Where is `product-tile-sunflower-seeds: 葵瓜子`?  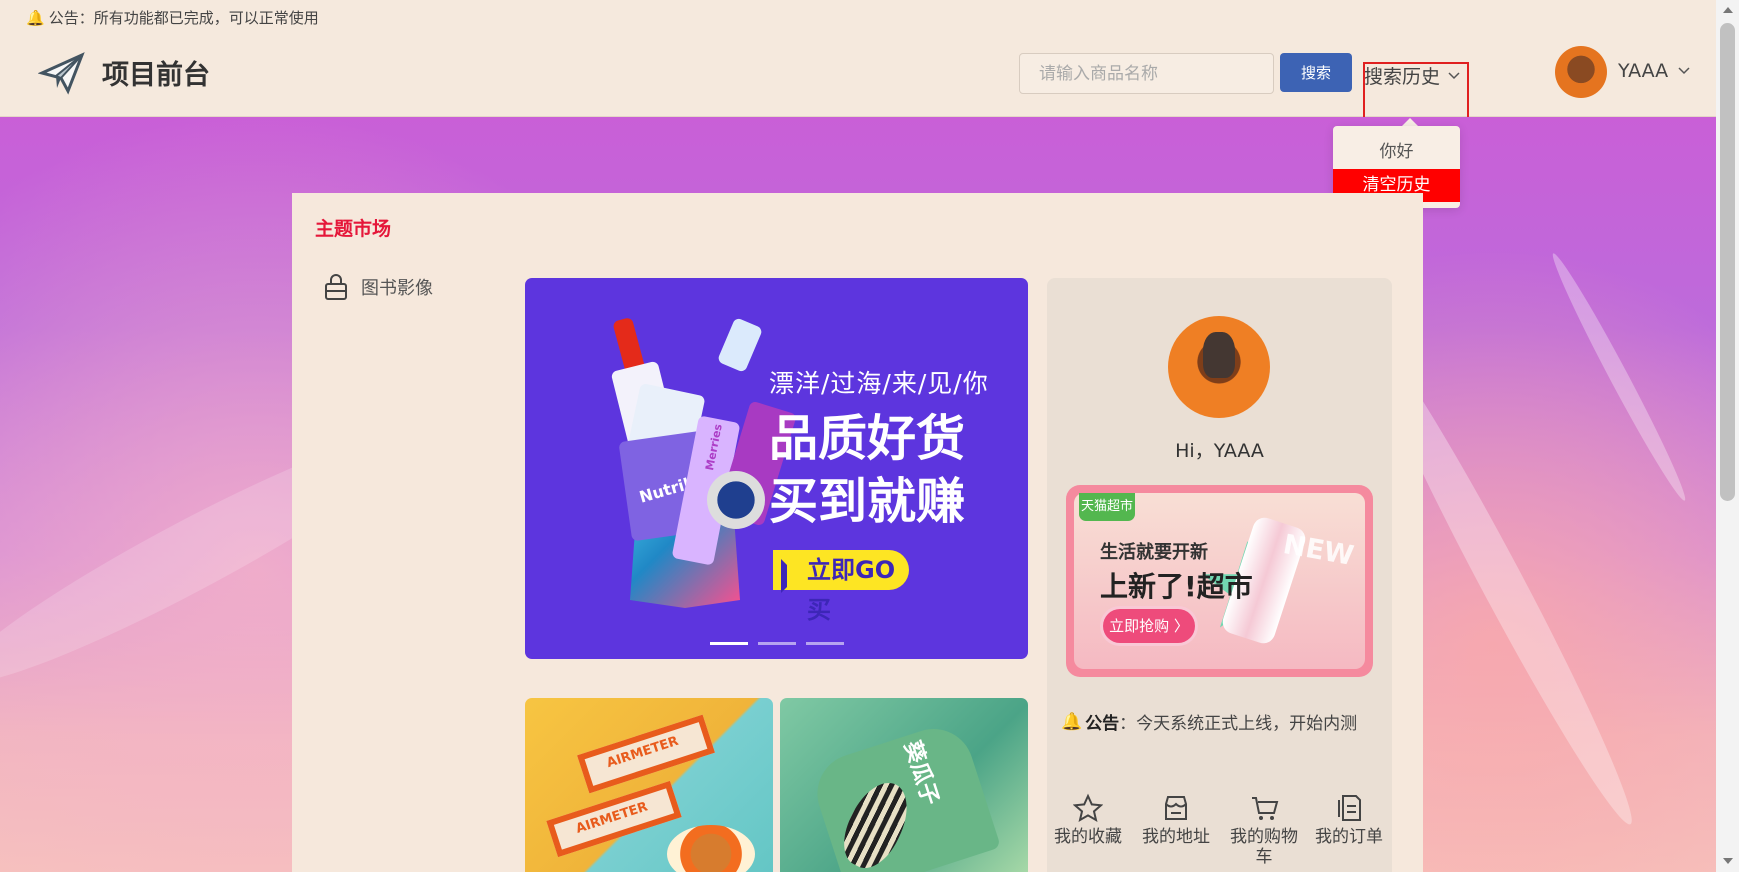
product-tile-sunflower-seeds: 葵瓜子 is located at coordinates (904, 785).